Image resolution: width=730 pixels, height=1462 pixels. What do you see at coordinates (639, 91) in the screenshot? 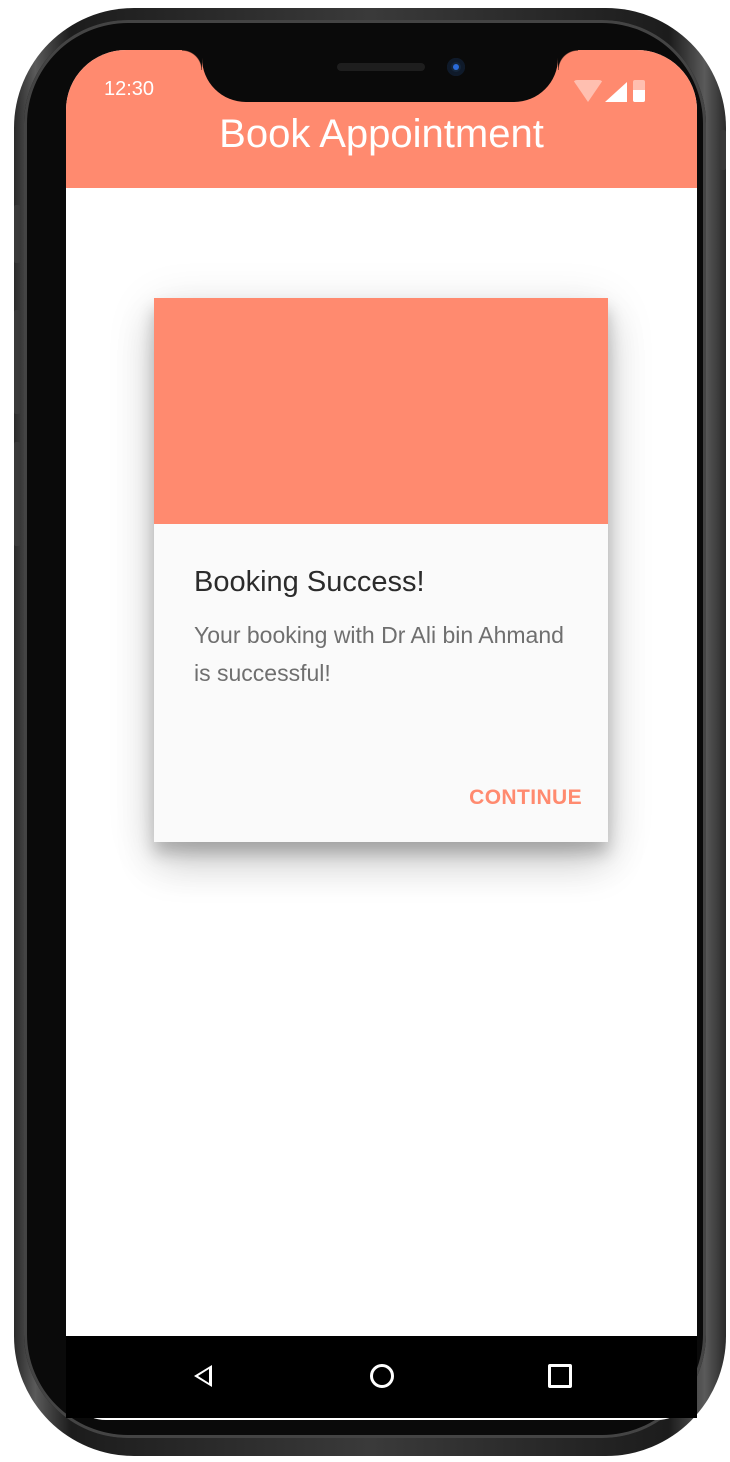
I see `battery-icon` at bounding box center [639, 91].